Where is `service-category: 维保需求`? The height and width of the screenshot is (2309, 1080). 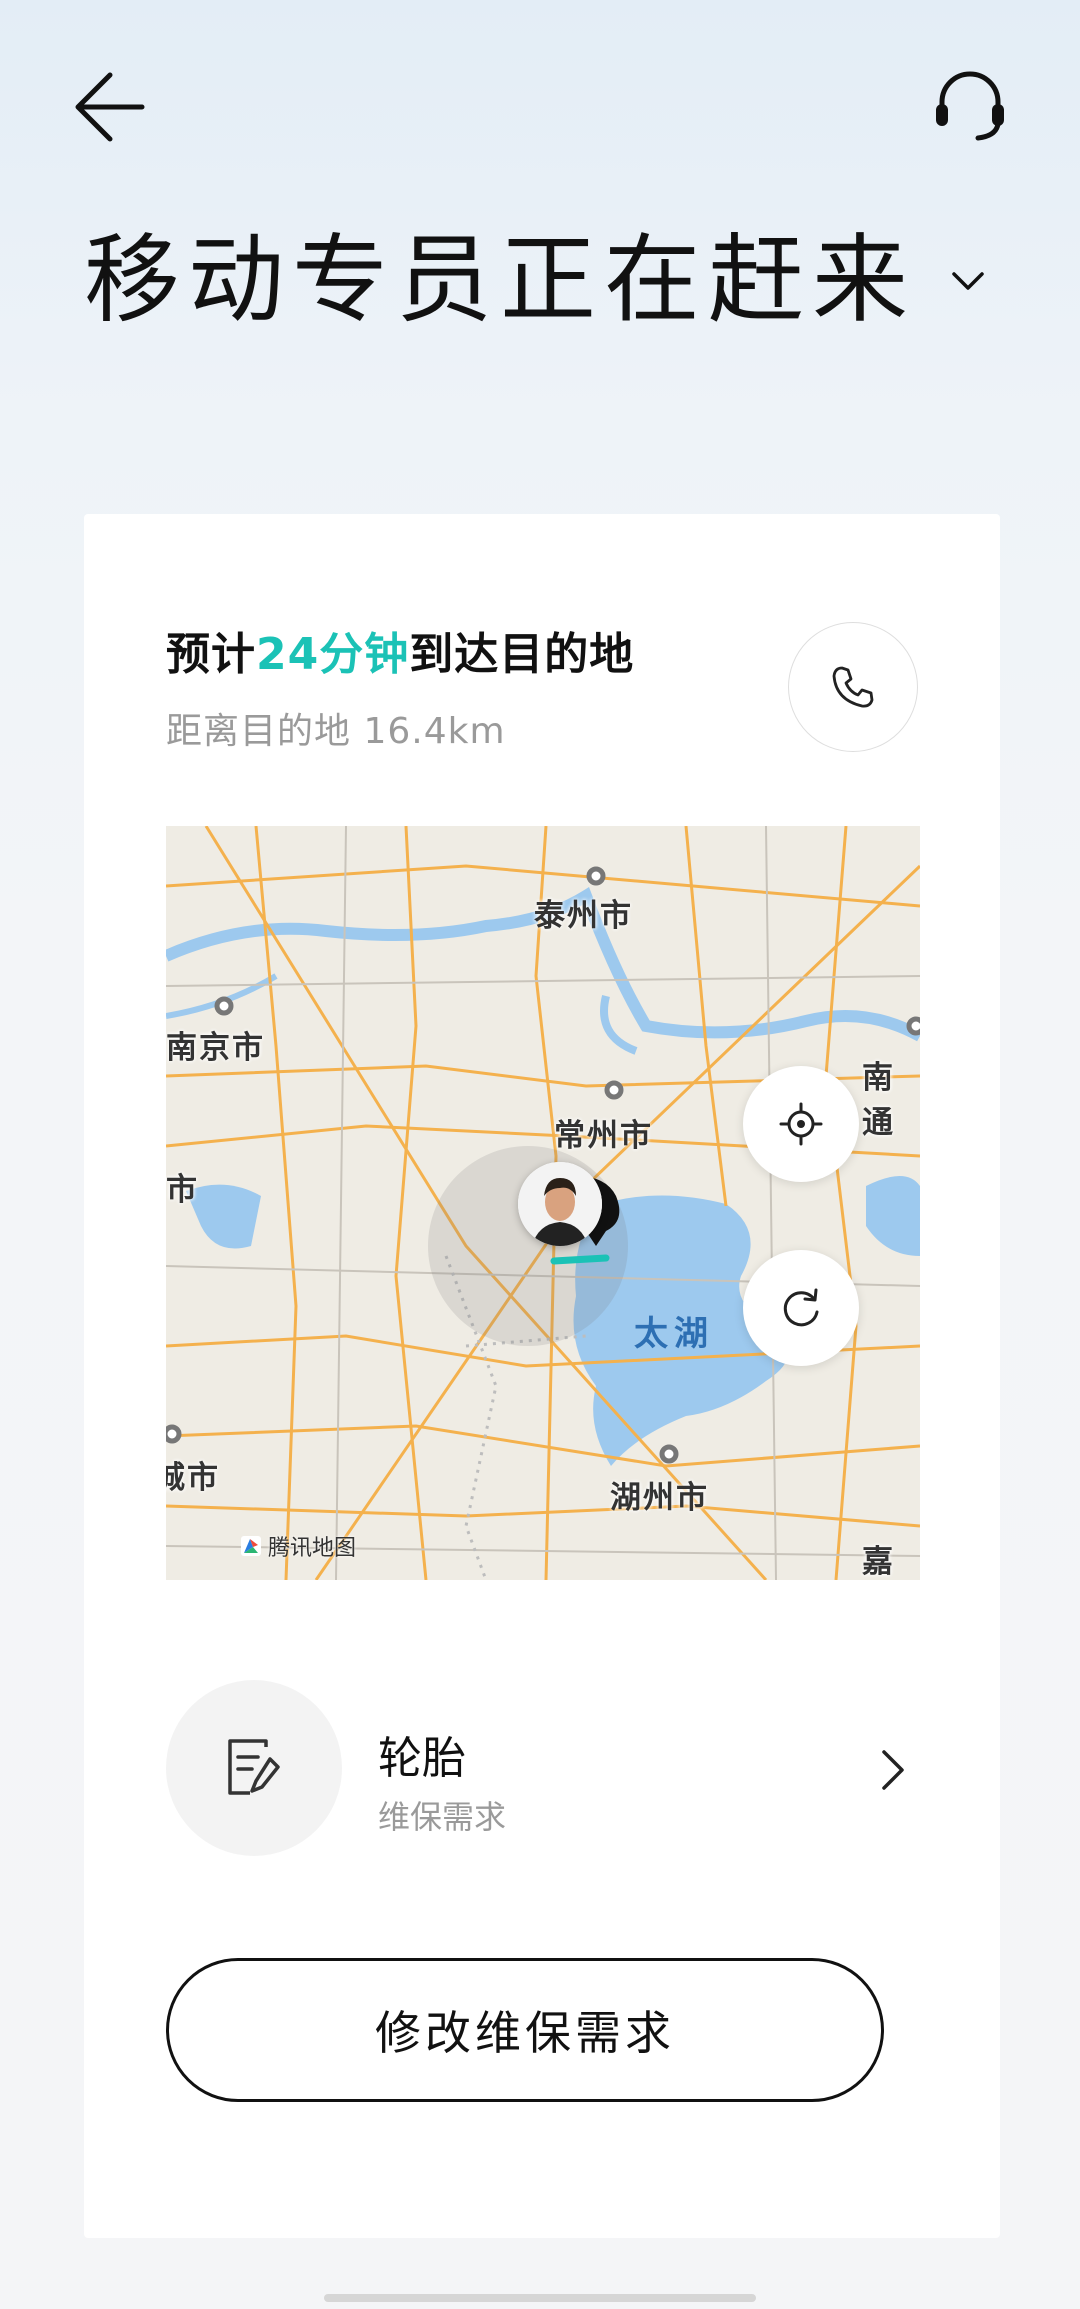
service-category: 维保需求 is located at coordinates (442, 1817).